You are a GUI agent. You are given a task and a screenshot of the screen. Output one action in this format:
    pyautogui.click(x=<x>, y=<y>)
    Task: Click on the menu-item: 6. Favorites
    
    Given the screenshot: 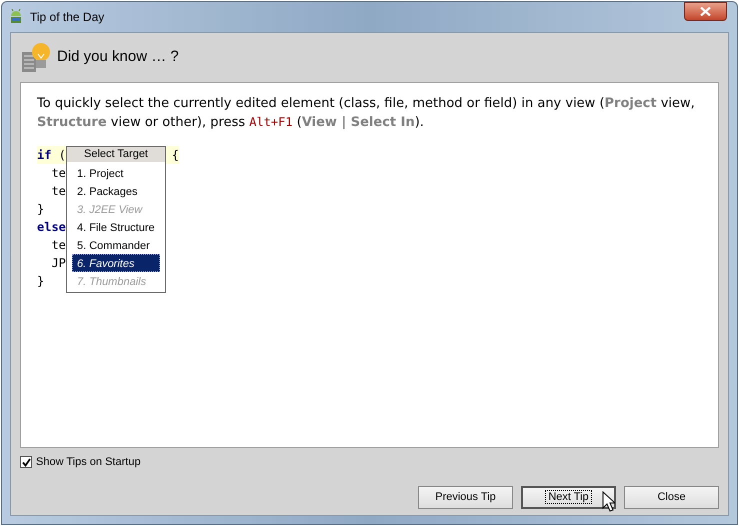 What is the action you would take?
    pyautogui.click(x=116, y=263)
    